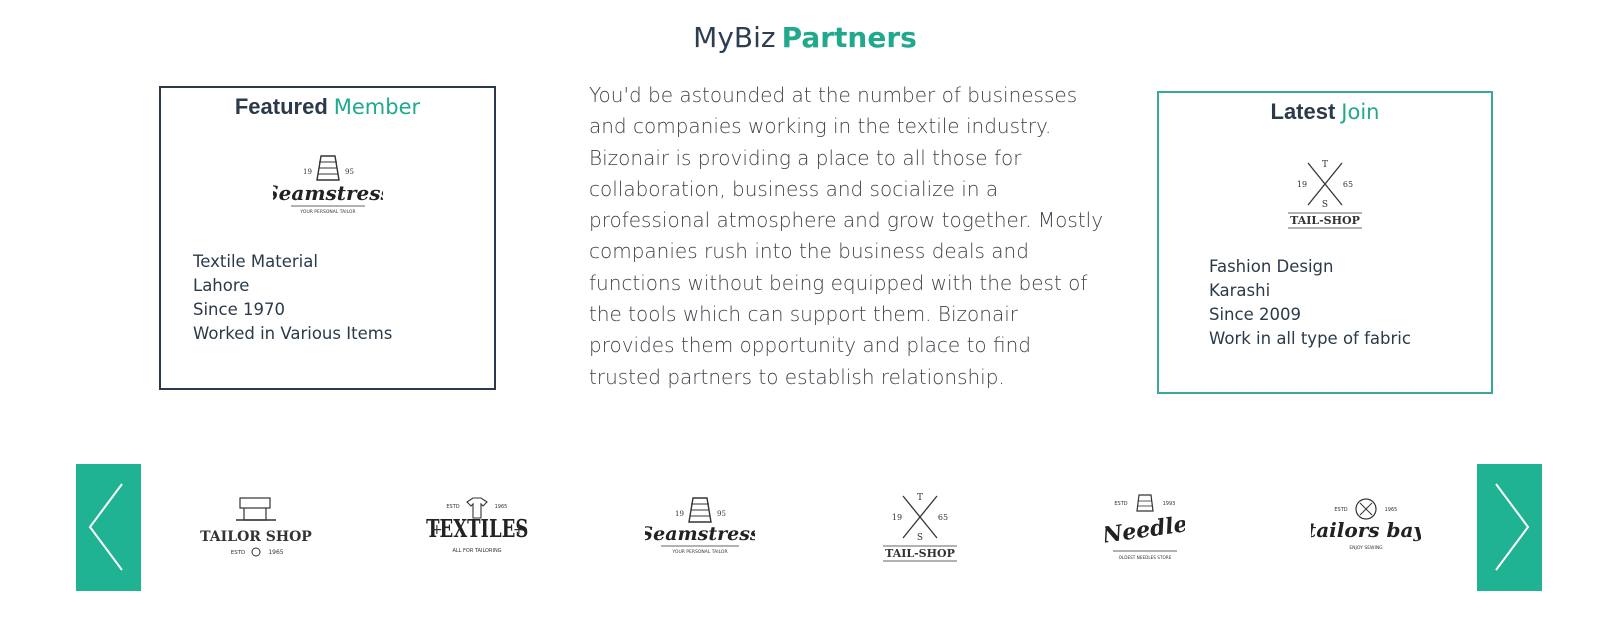  Describe the element at coordinates (1303, 111) in the screenshot. I see `latest-heading-strong: Latest` at that location.